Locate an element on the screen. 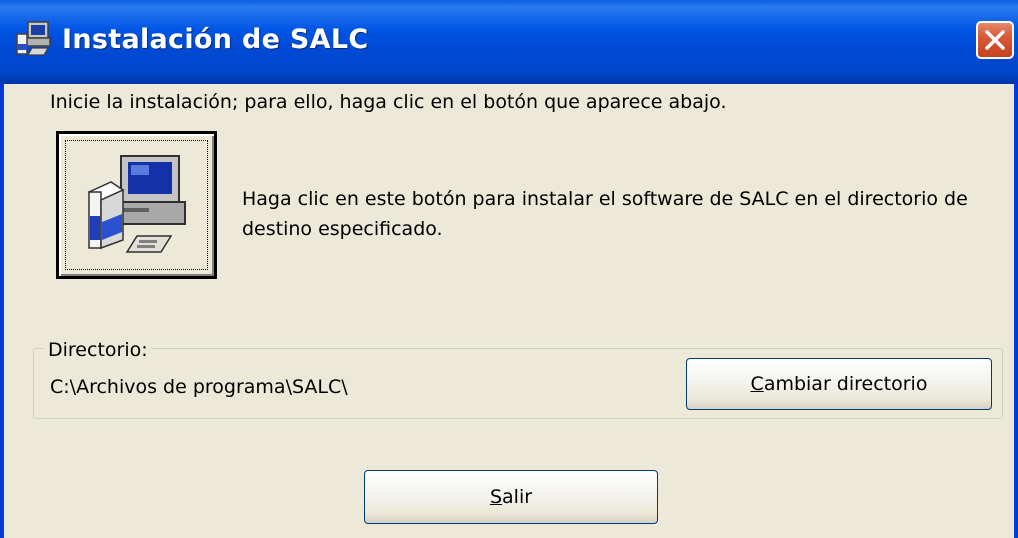 This screenshot has height=538, width=1018. window-border-left is located at coordinates (2, 311).